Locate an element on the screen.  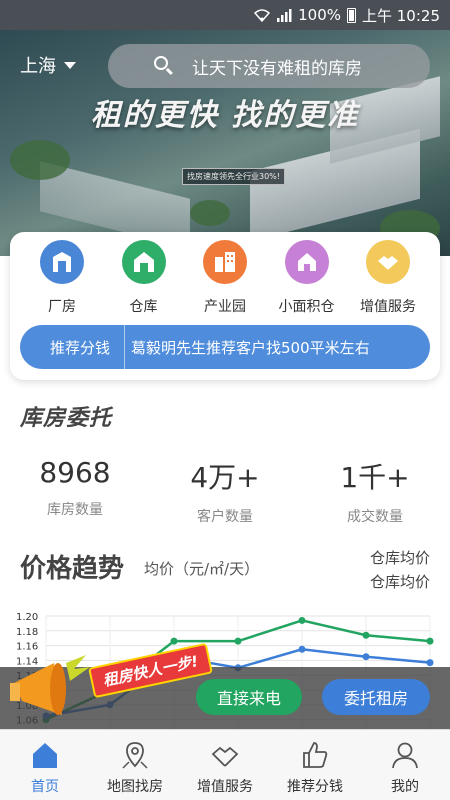
y-tick-label: 1.18 is located at coordinates (27, 632).